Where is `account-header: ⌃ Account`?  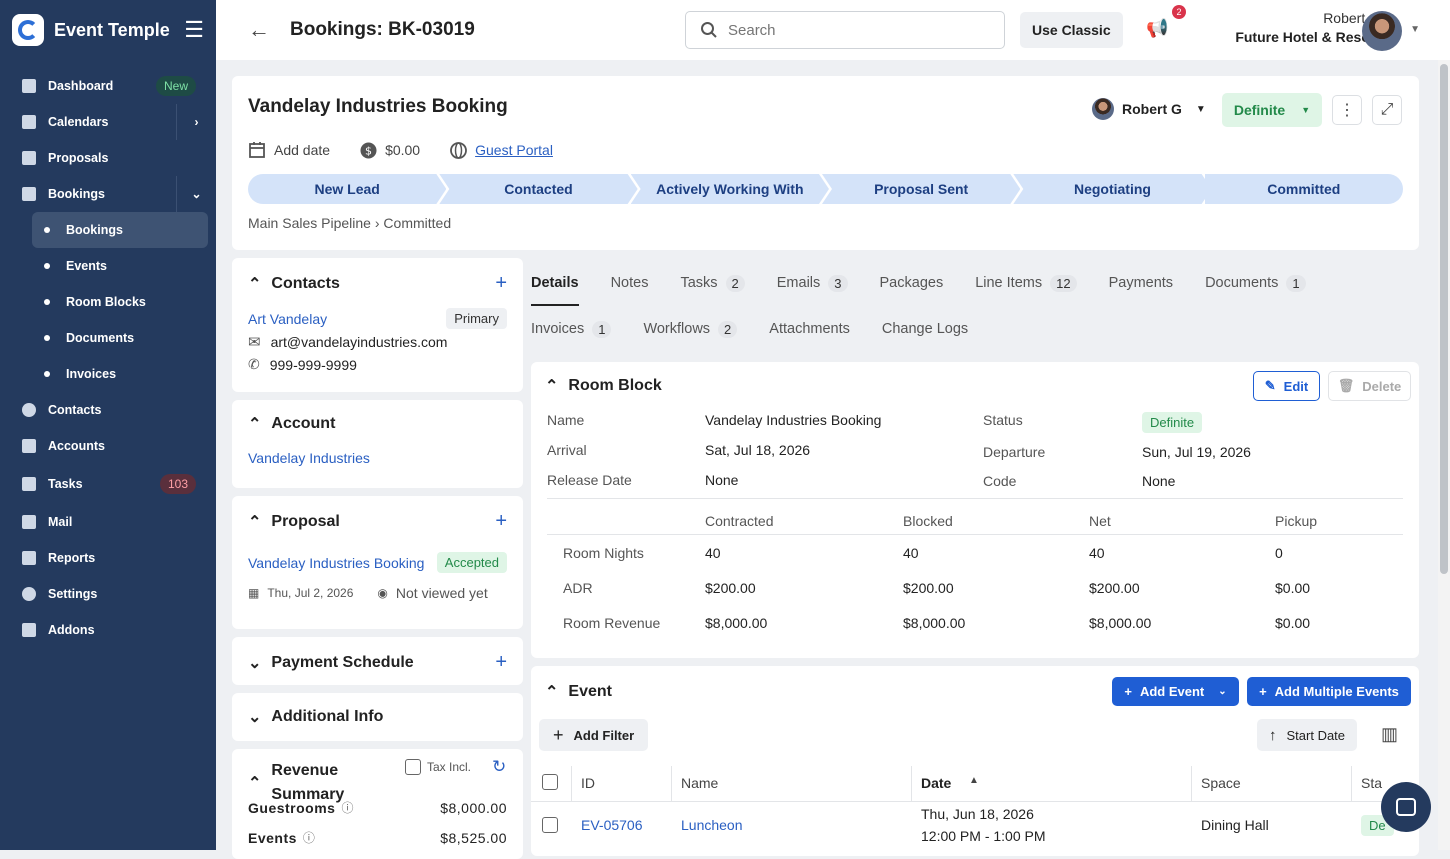 account-header: ⌃ Account is located at coordinates (377, 417).